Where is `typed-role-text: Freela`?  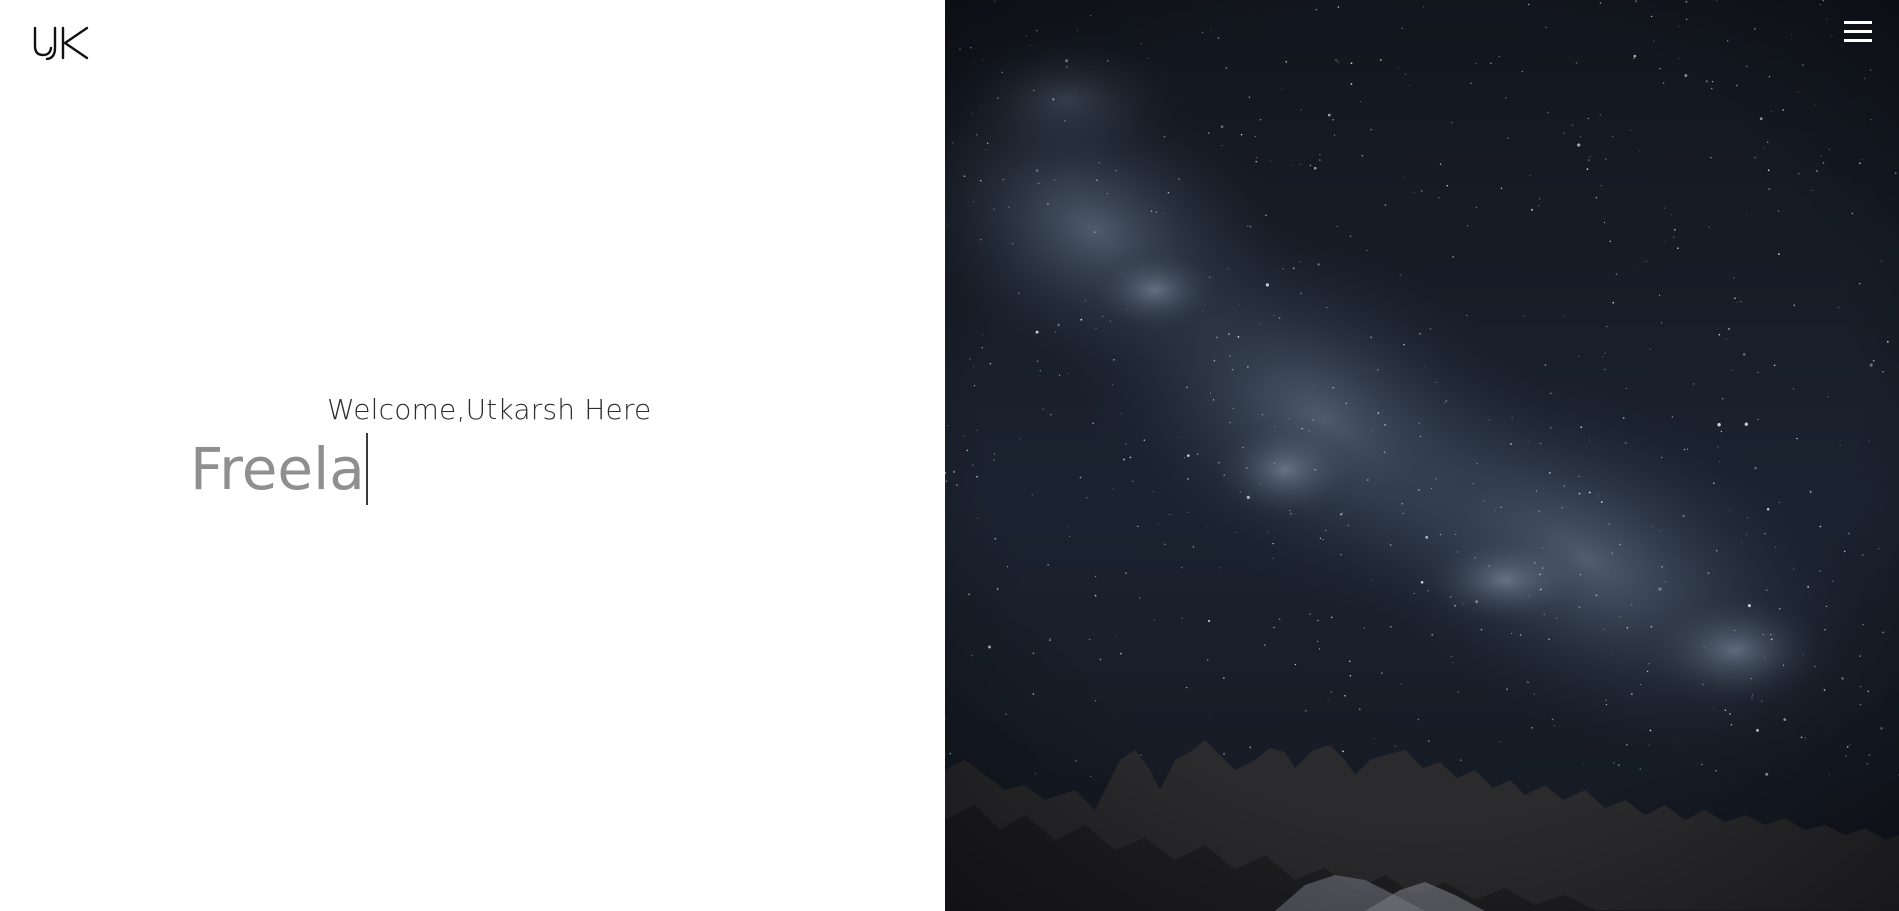
typed-role-text: Freela is located at coordinates (277, 469).